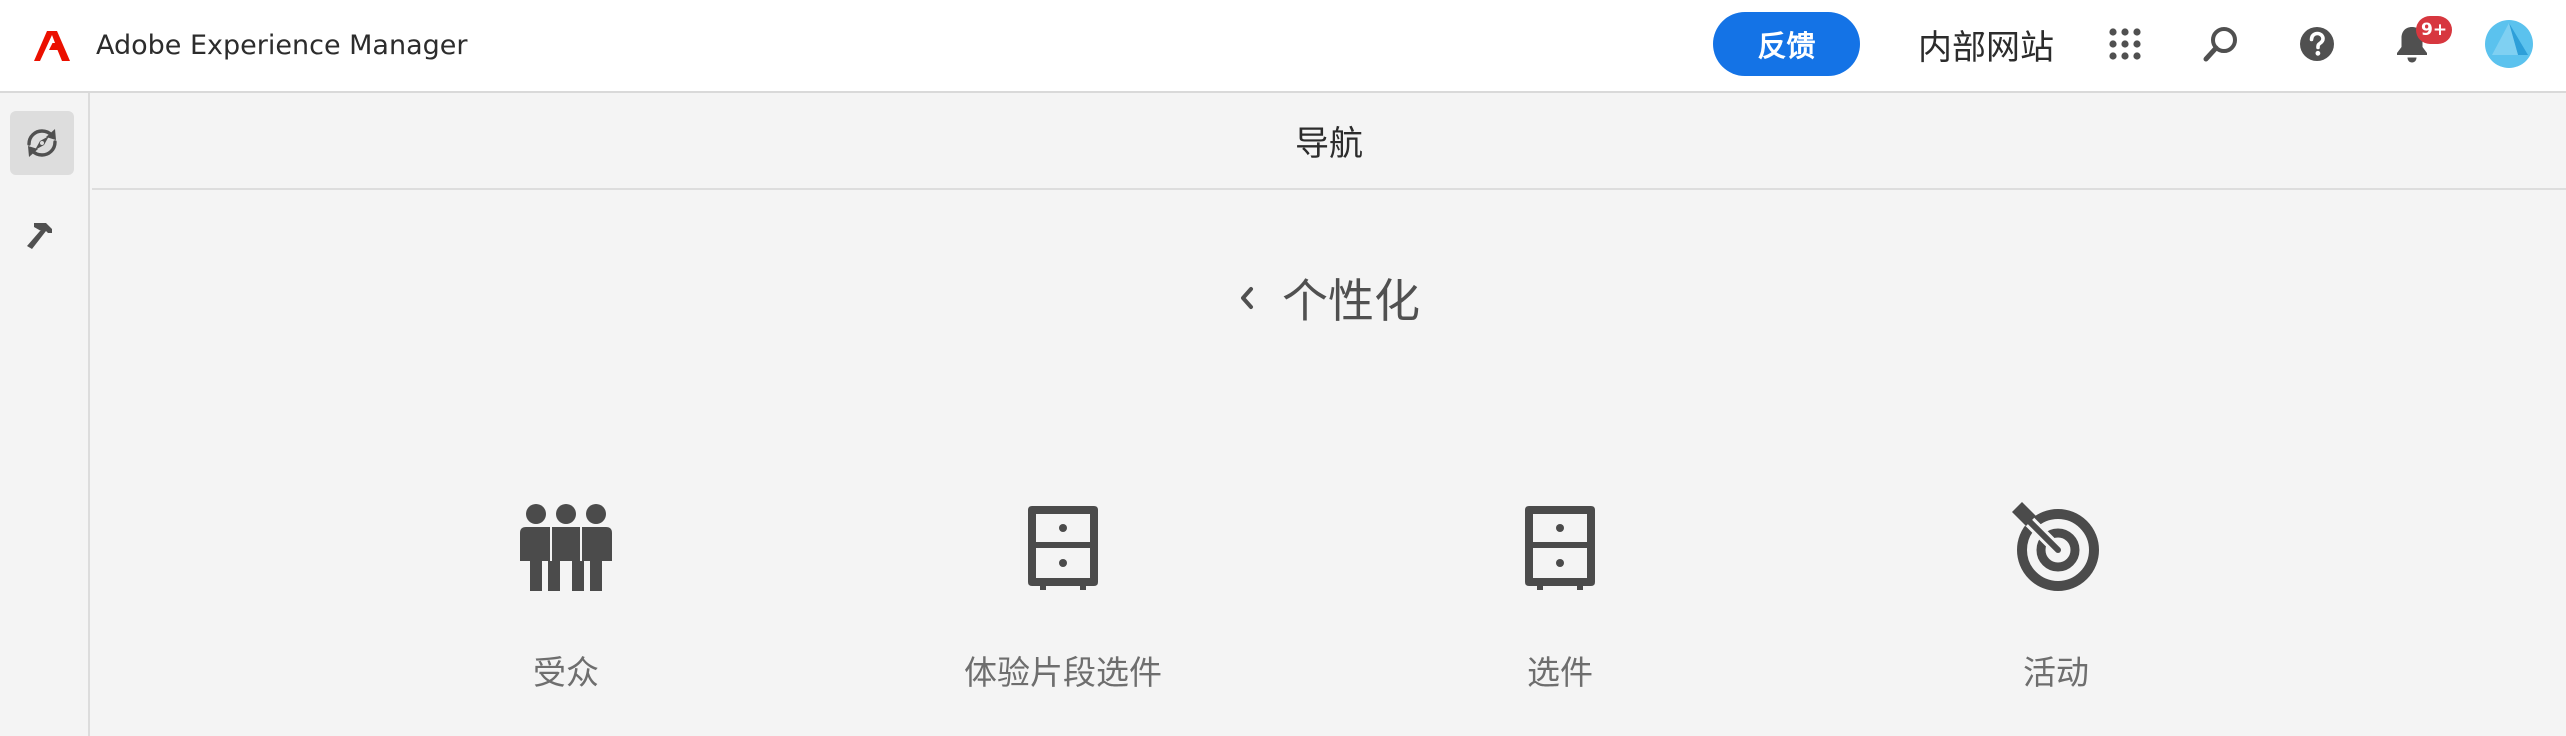 The image size is (2566, 736). What do you see at coordinates (2056, 608) in the screenshot?
I see `tile-activities: 活动` at bounding box center [2056, 608].